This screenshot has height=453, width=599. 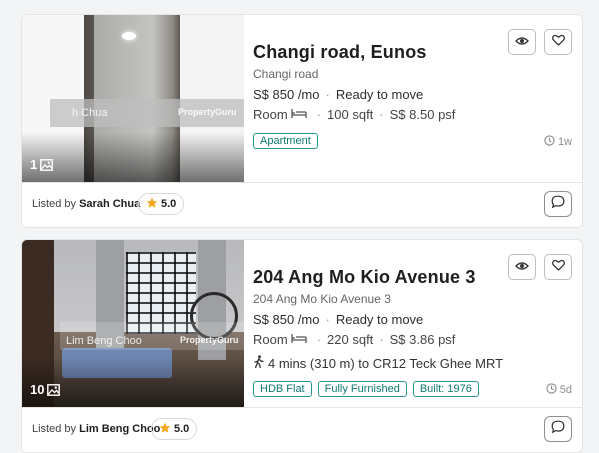 I want to click on listing-title: Changi road, Eunos, so click(x=340, y=52).